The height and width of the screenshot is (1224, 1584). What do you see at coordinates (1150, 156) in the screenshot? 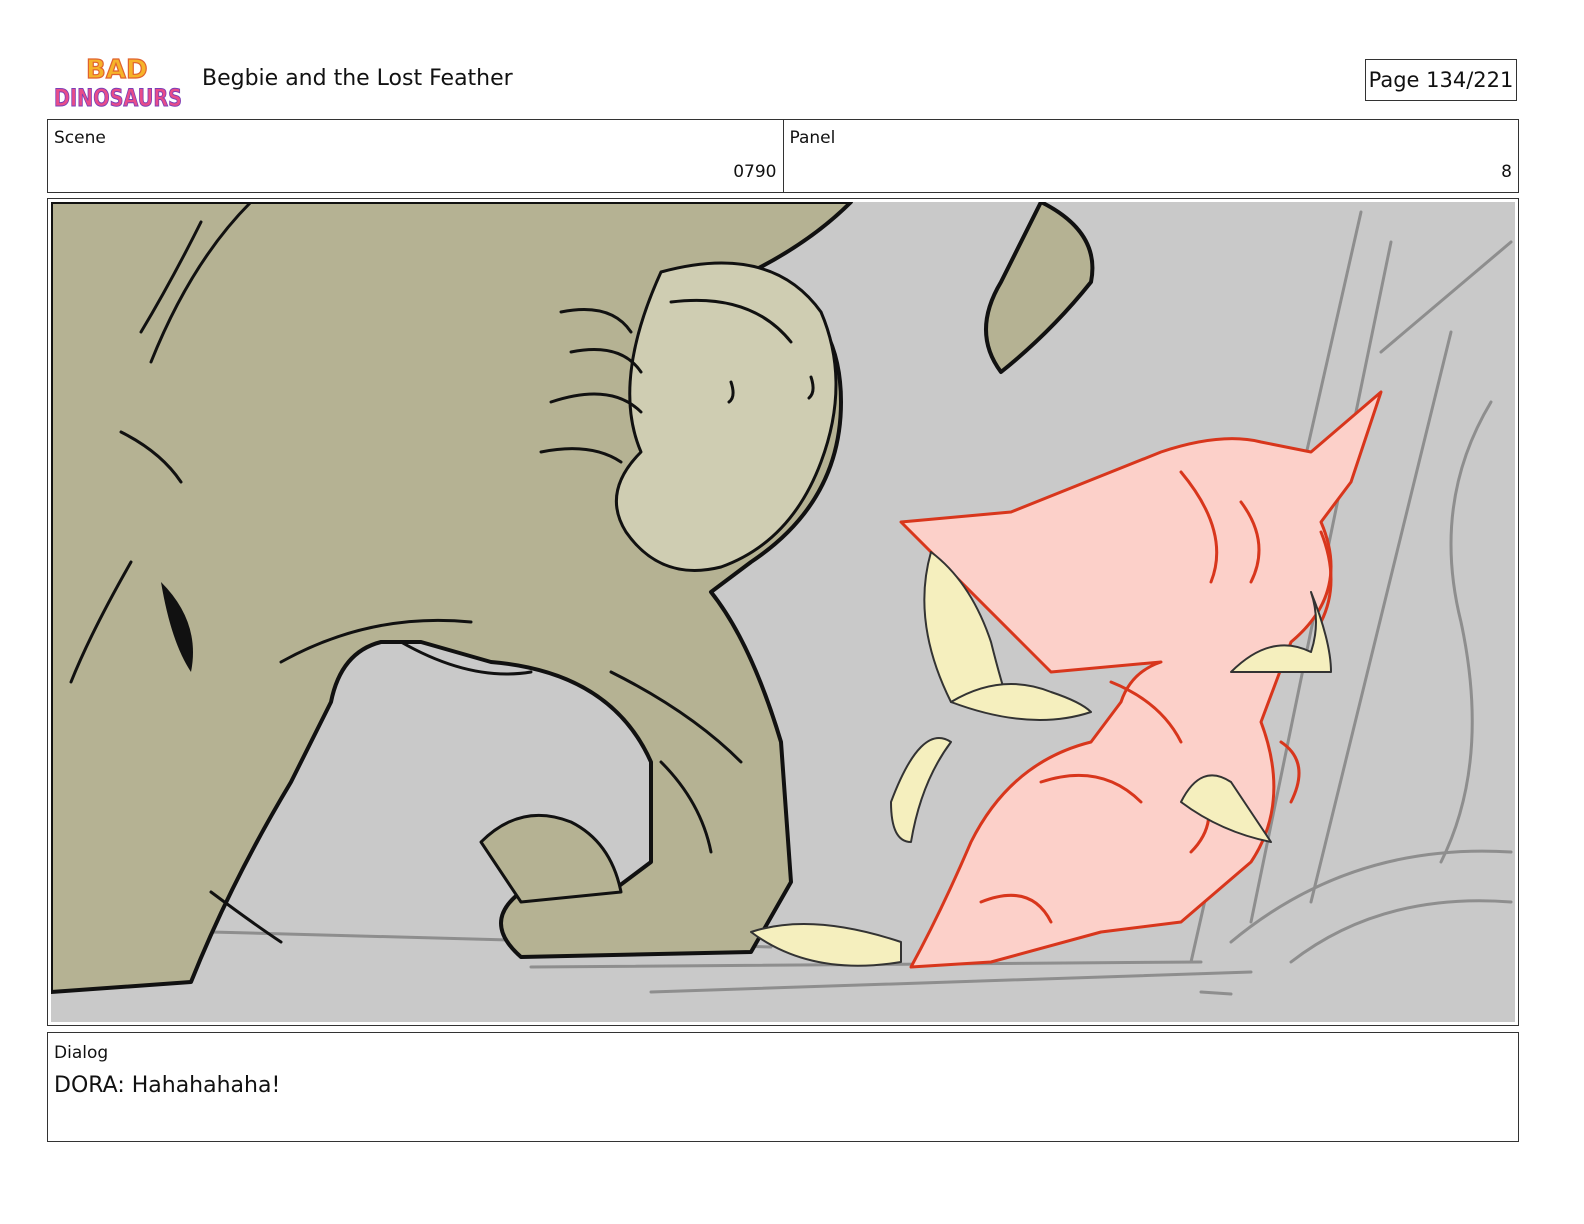
I see `panel-cell: Panel 8` at bounding box center [1150, 156].